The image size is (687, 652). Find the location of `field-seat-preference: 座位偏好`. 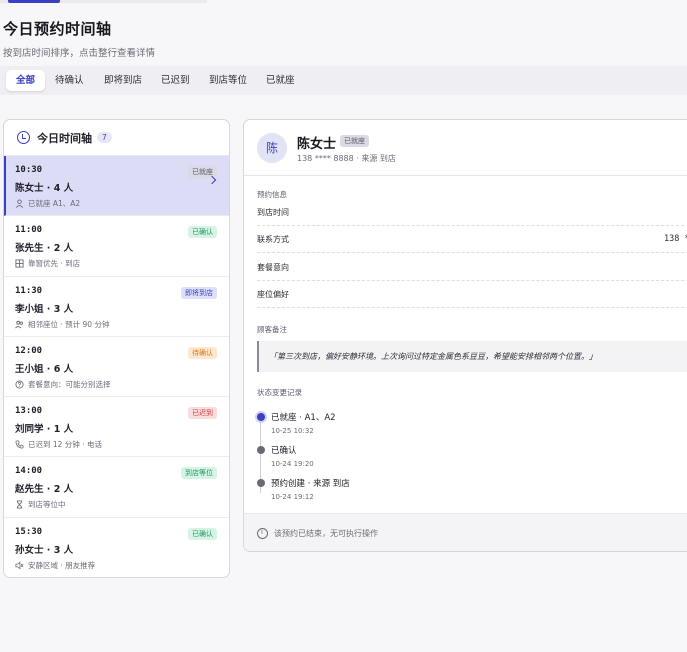

field-seat-preference: 座位偏好 is located at coordinates (472, 294).